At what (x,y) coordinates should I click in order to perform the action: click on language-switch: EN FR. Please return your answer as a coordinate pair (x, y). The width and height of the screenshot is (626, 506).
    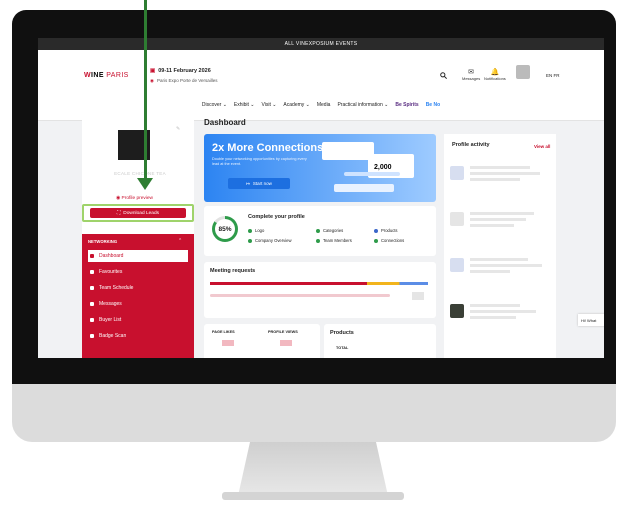
    Looking at the image, I should click on (553, 75).